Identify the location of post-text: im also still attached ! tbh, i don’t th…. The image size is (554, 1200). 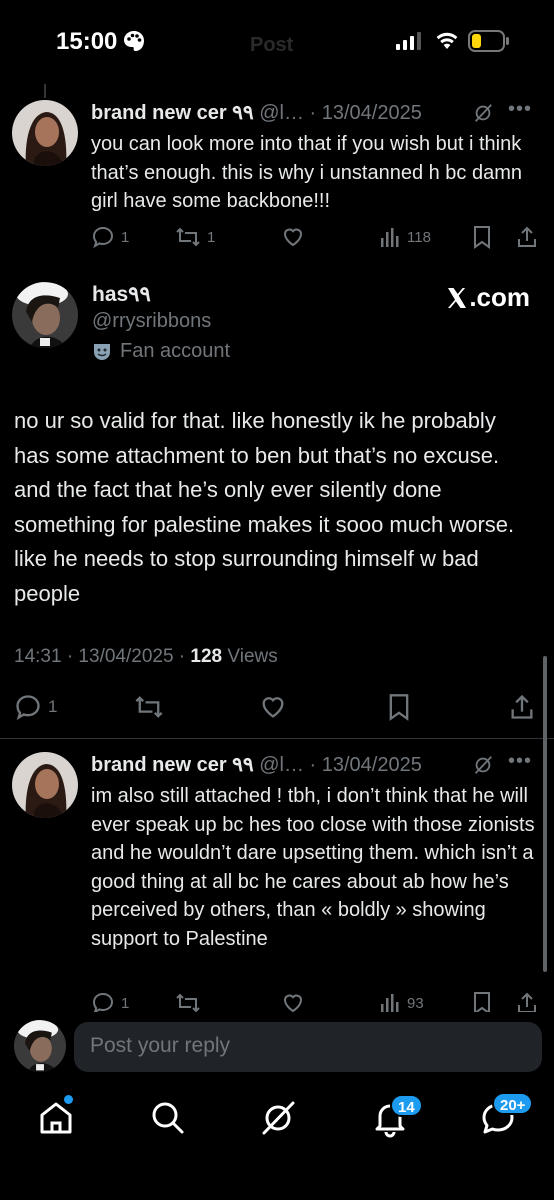
(313, 867).